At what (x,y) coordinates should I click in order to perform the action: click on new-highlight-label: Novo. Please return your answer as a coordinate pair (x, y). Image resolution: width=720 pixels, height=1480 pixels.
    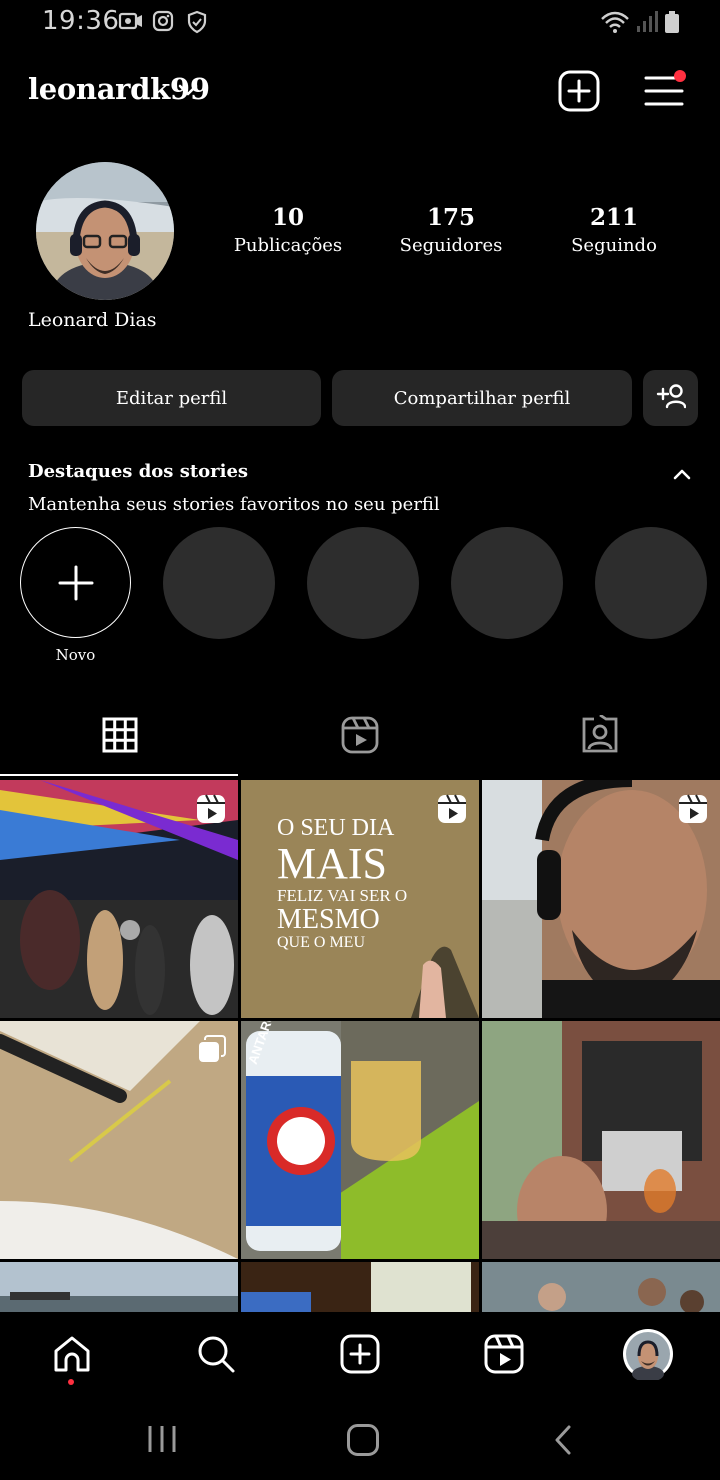
    Looking at the image, I should click on (75, 655).